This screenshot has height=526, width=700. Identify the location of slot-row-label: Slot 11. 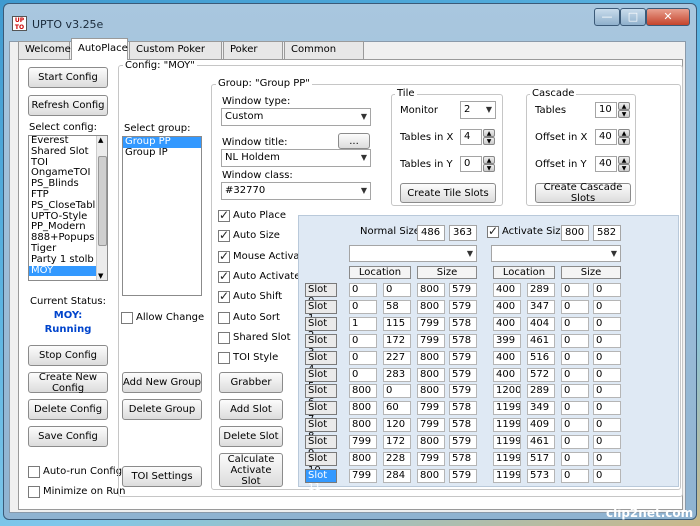
(321, 480).